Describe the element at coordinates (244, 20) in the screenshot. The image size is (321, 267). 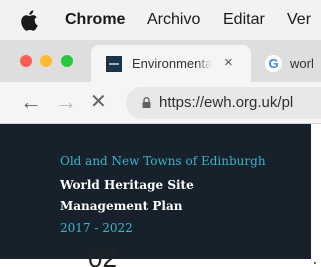
I see `menu-editar: Editar` at that location.